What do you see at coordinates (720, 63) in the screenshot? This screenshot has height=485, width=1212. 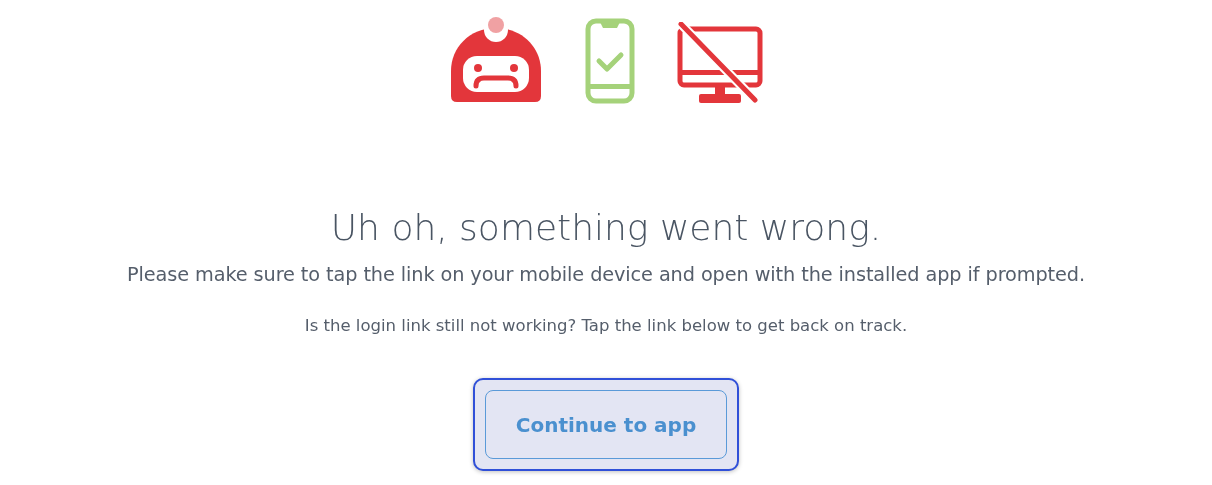 I see `crossed-out-monitor-icon` at bounding box center [720, 63].